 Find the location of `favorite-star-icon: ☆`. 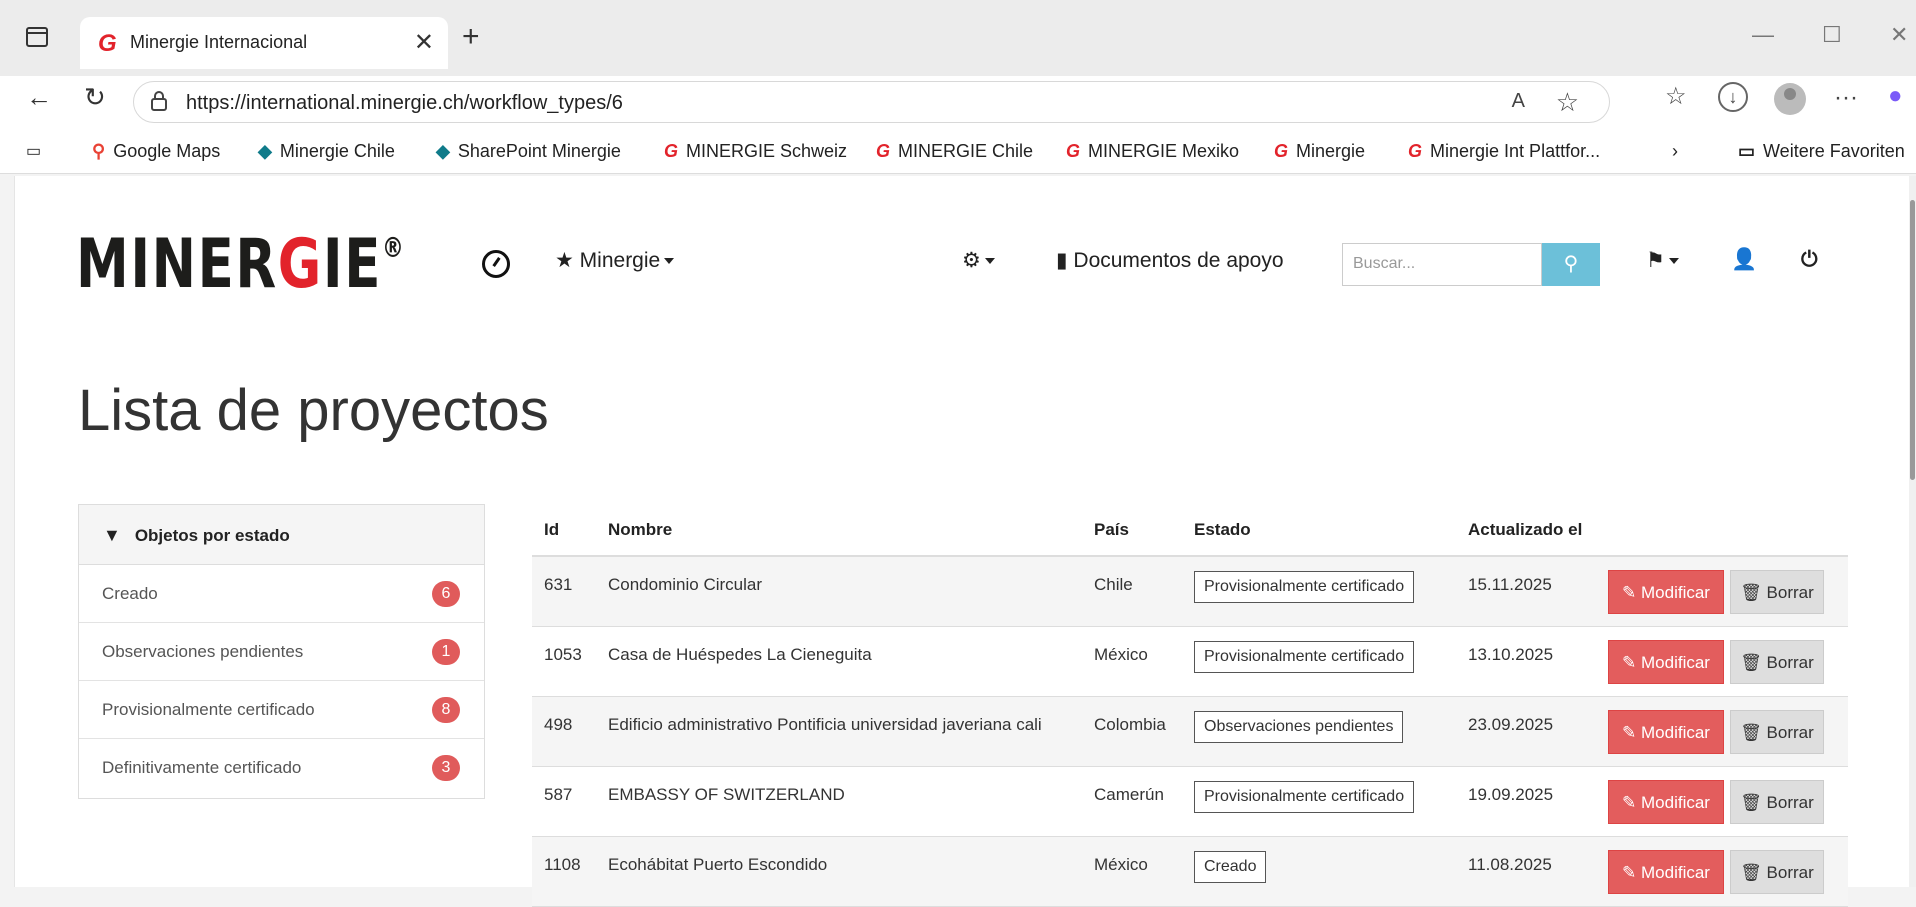

favorite-star-icon: ☆ is located at coordinates (1567, 102).